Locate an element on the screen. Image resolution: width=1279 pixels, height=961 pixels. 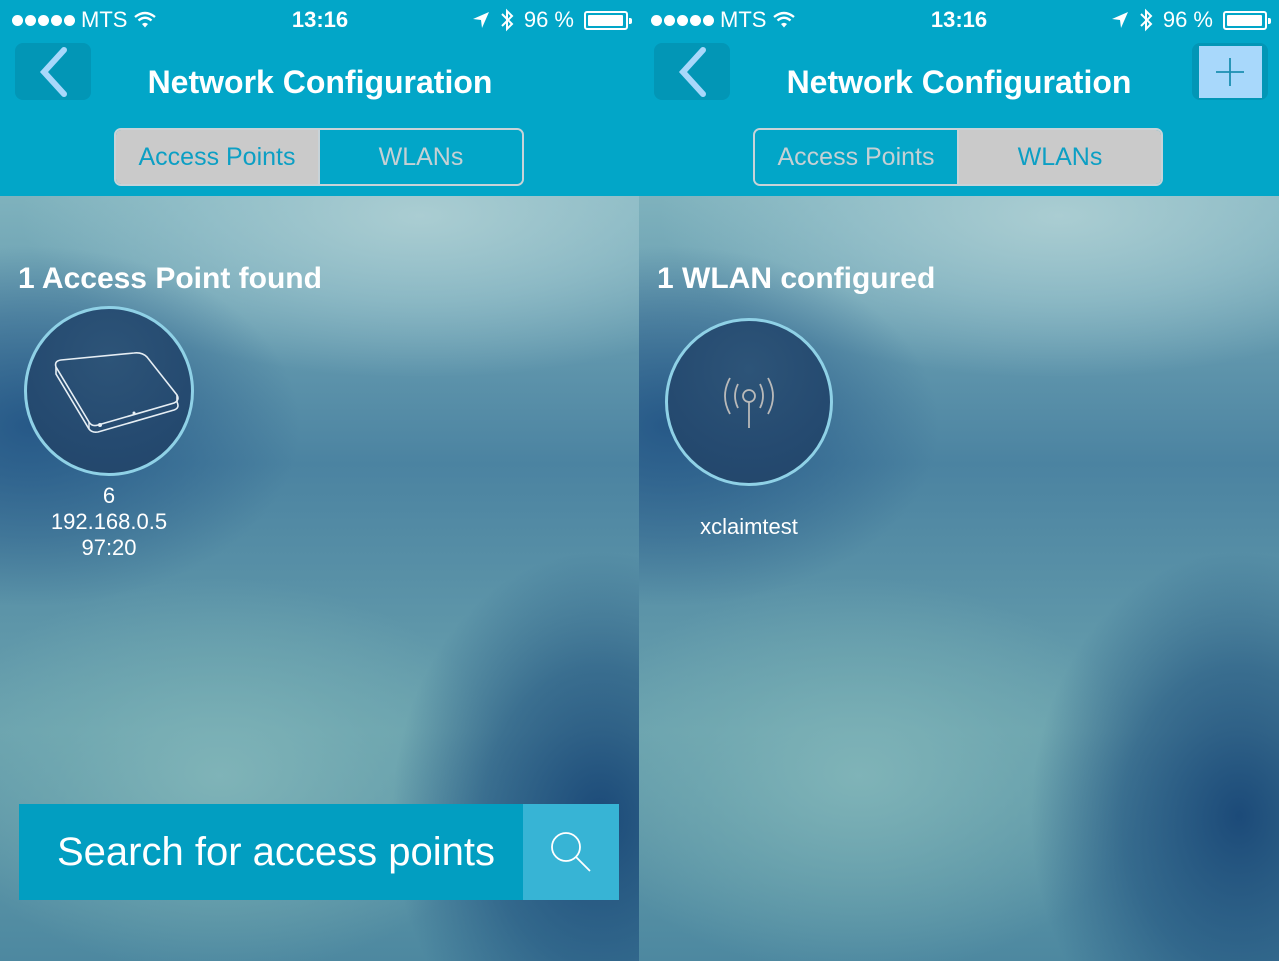
search-access-points-button: Search for access points is located at coordinates (319, 852).